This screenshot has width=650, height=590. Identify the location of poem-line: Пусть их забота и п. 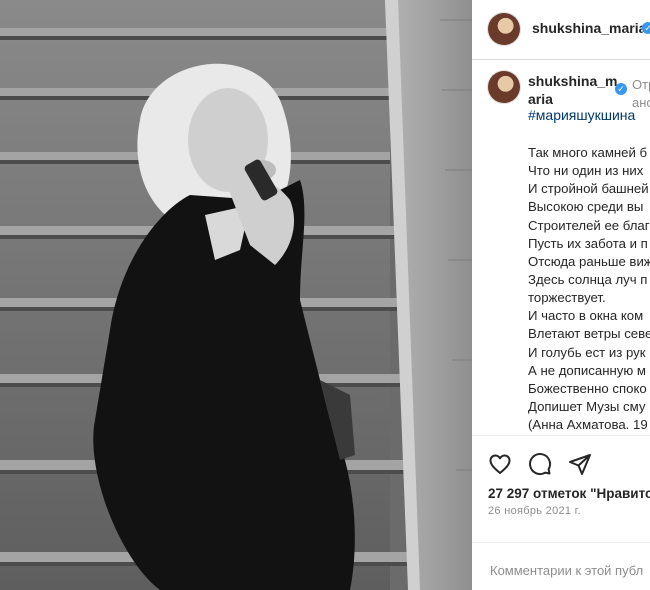
(588, 243).